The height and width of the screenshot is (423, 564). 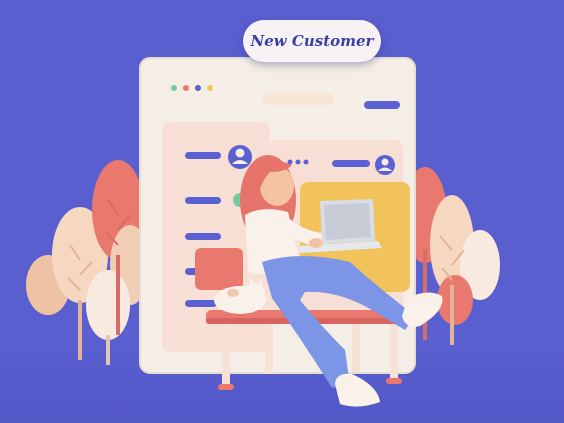 I want to click on badge-label: New Customer, so click(x=312, y=41).